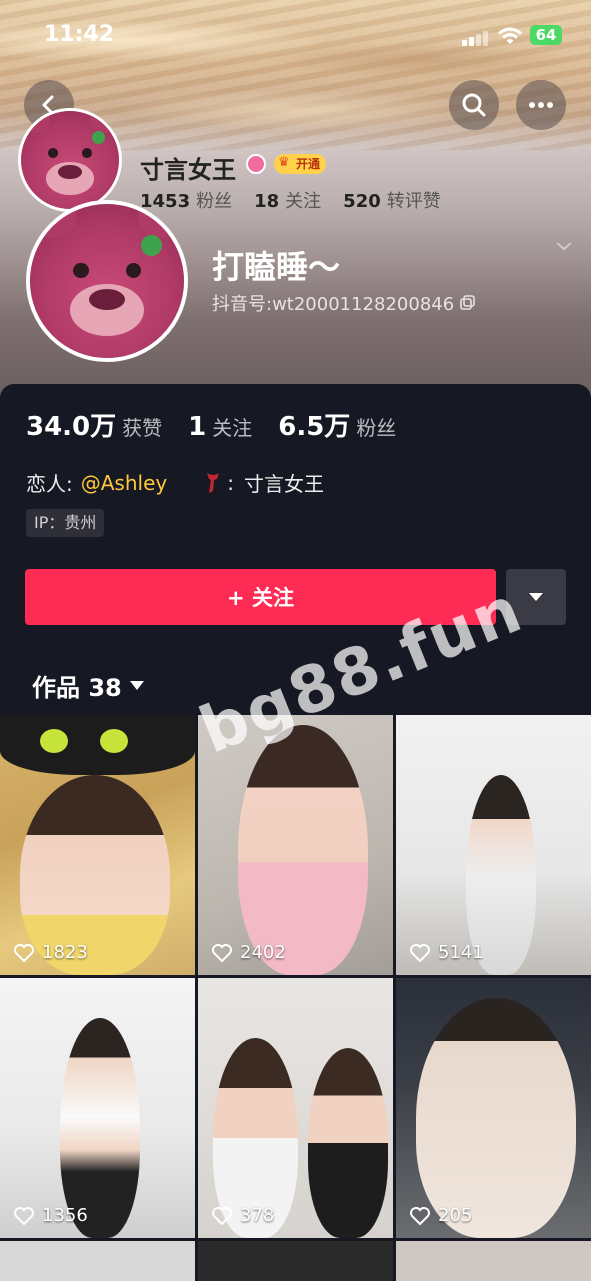 The image size is (591, 1281). Describe the element at coordinates (97, 1108) in the screenshot. I see `video-thumbnail: 1356` at that location.